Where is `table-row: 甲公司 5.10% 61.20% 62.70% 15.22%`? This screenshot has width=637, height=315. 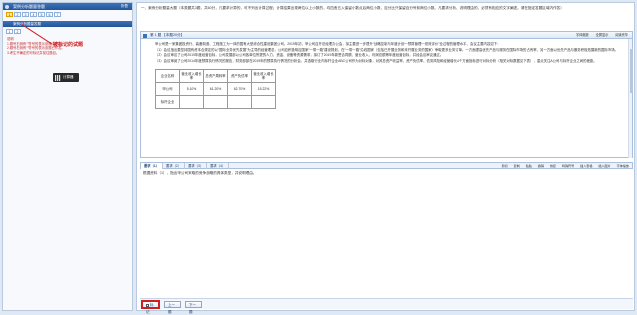
table-row: 甲公司 5.10% 61.20% 62.70% 15.22% is located at coordinates (215, 89).